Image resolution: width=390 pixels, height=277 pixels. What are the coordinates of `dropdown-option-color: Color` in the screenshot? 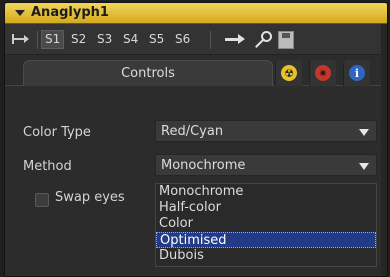 It's located at (266, 224).